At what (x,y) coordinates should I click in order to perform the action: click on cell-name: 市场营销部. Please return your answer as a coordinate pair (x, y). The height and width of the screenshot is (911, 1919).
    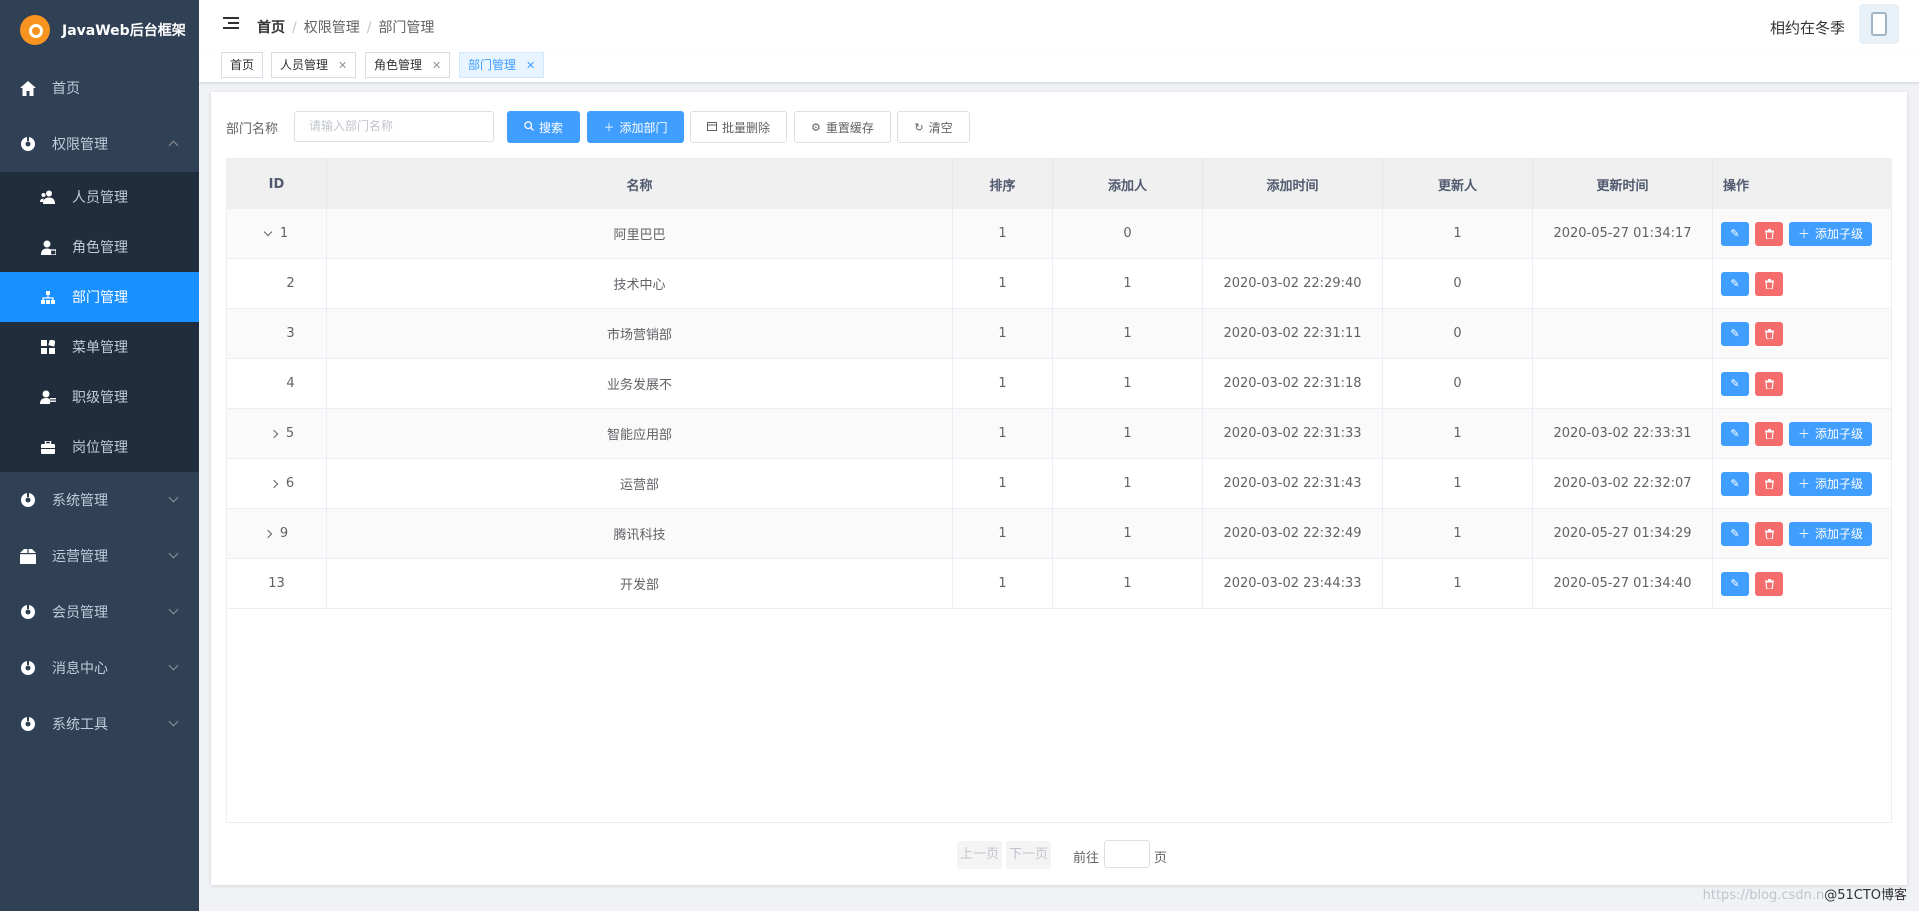
    Looking at the image, I should click on (640, 333).